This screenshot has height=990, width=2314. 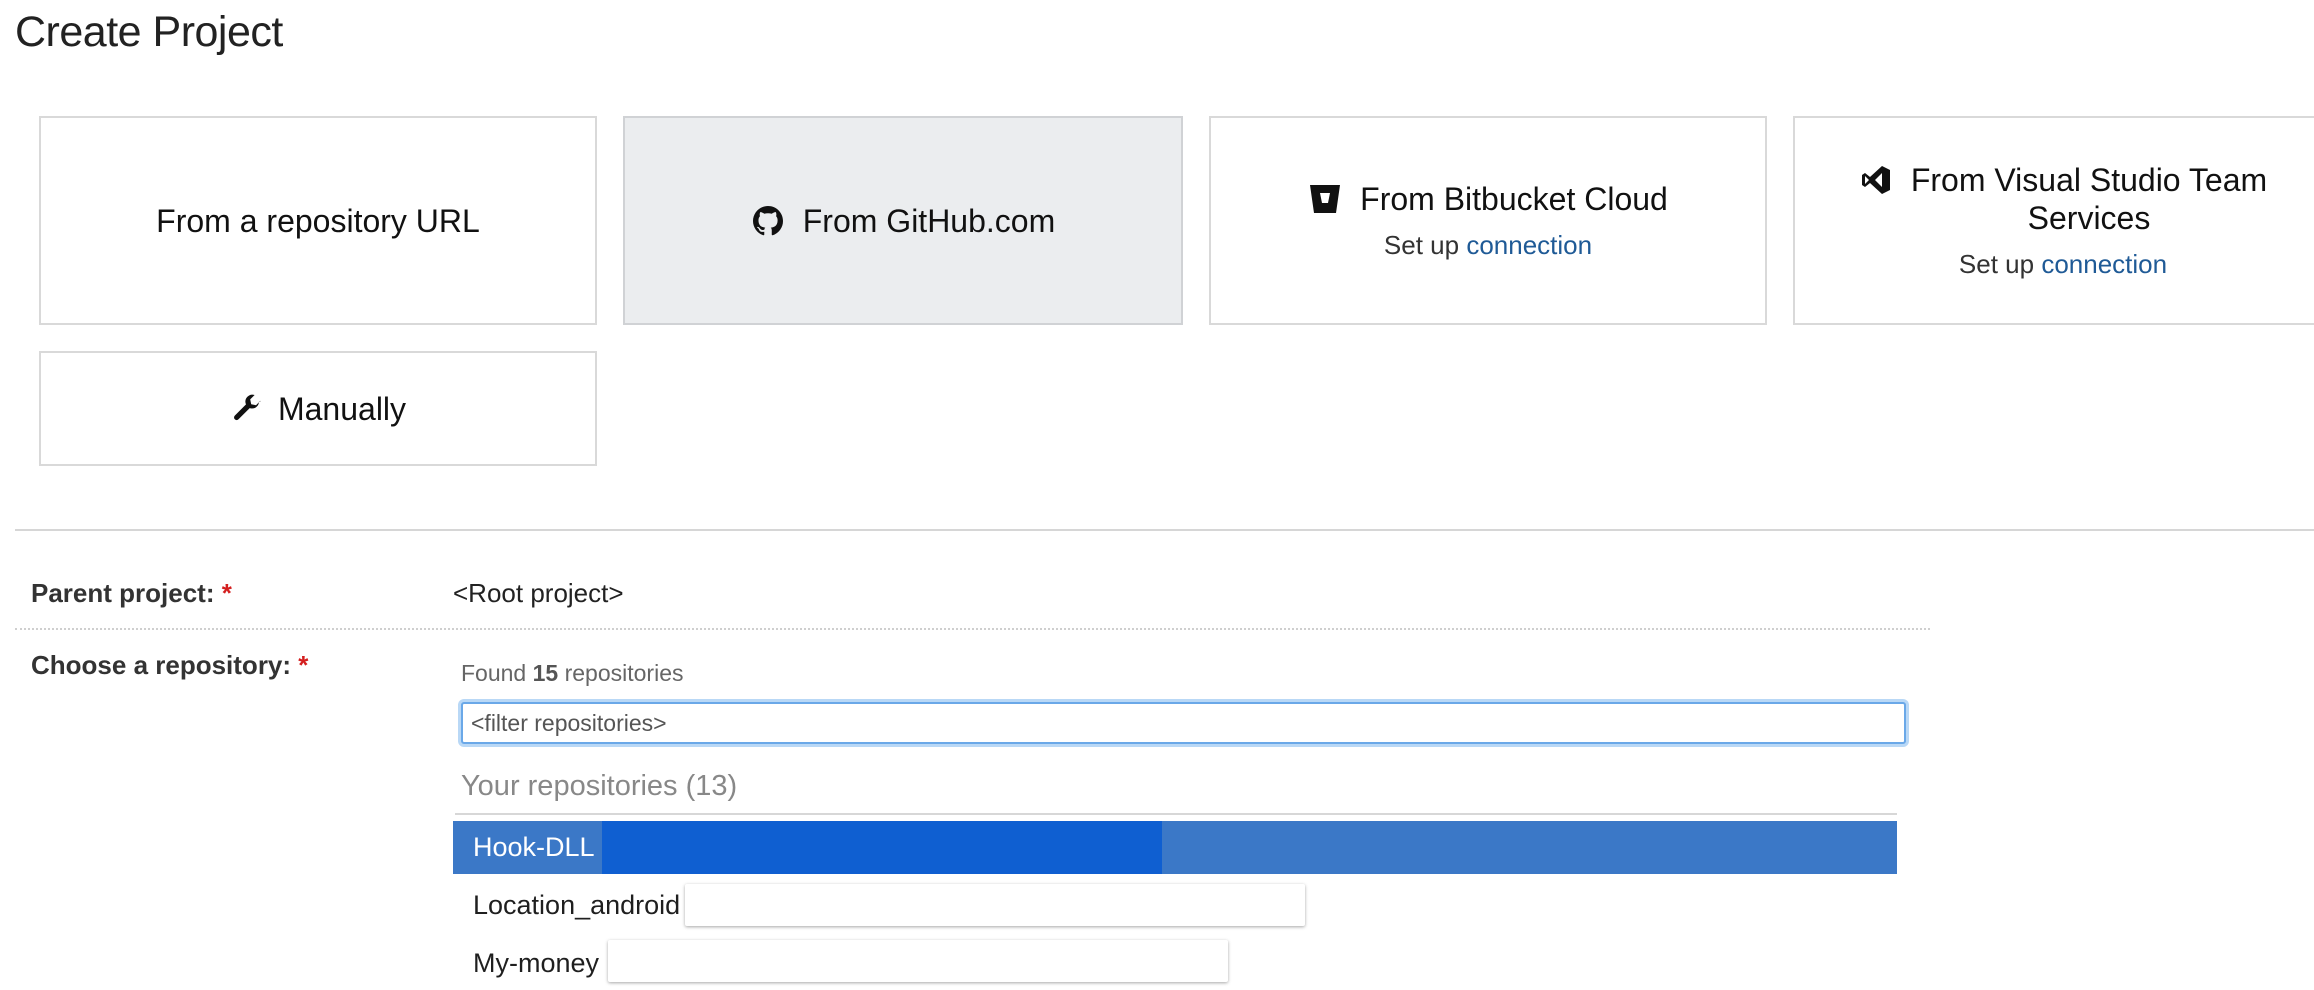 What do you see at coordinates (538, 593) in the screenshot?
I see `parent-project-value: <Root project>` at bounding box center [538, 593].